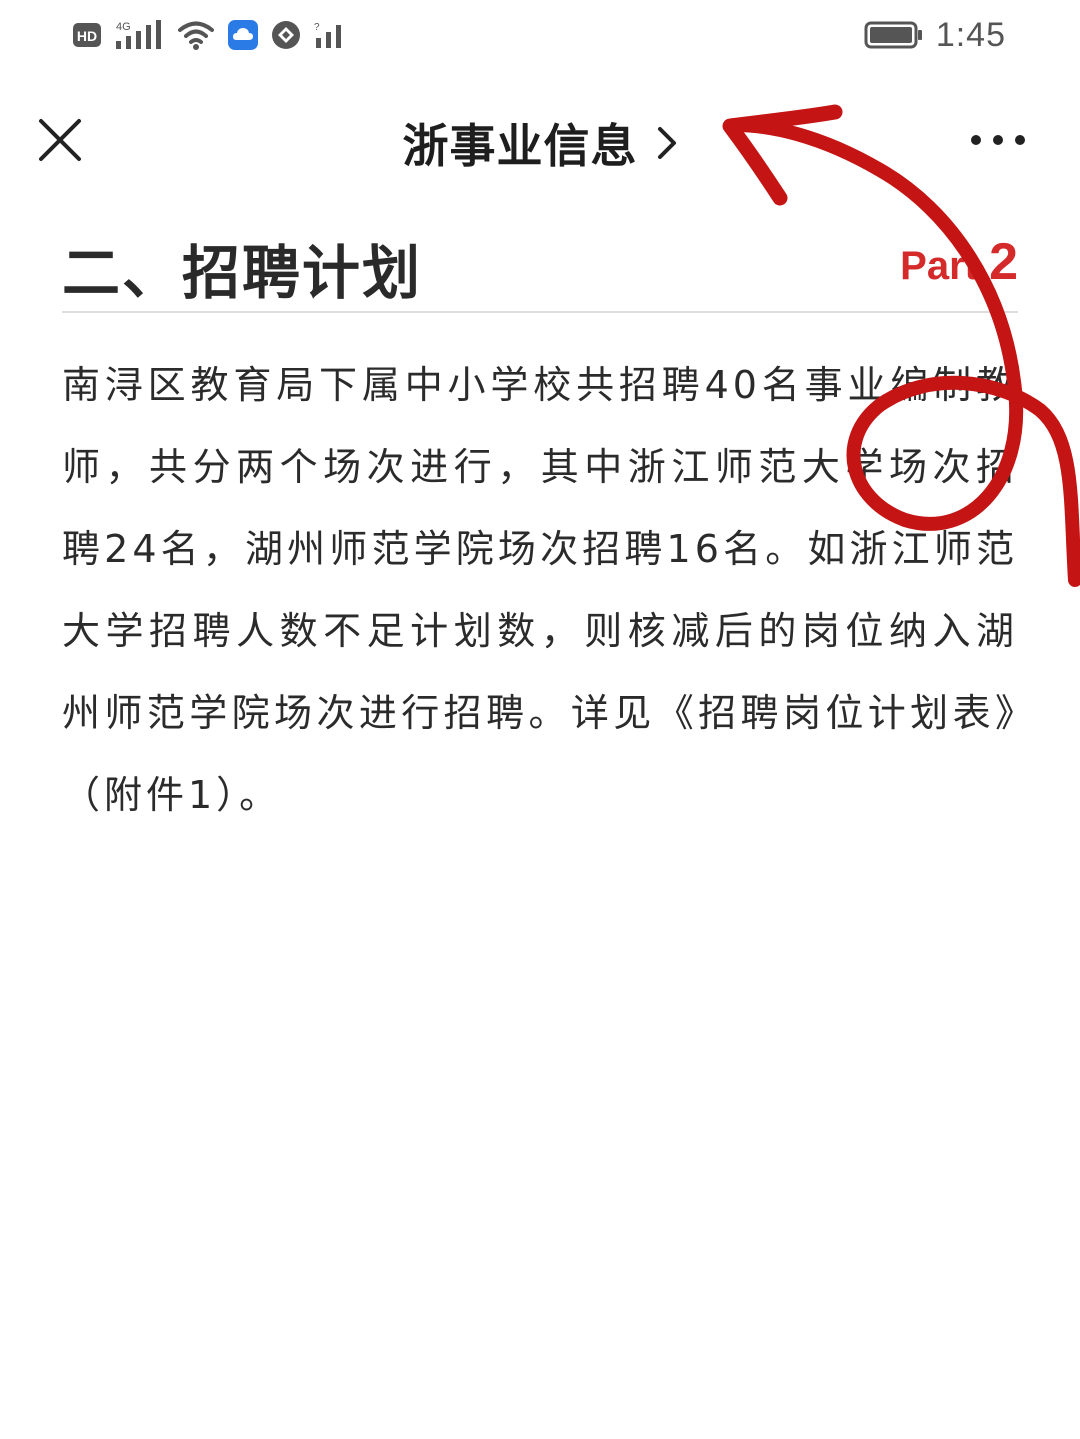 The image size is (1080, 1439). What do you see at coordinates (540, 266) in the screenshot?
I see `section-heading: 二、招聘计划 Part 2` at bounding box center [540, 266].